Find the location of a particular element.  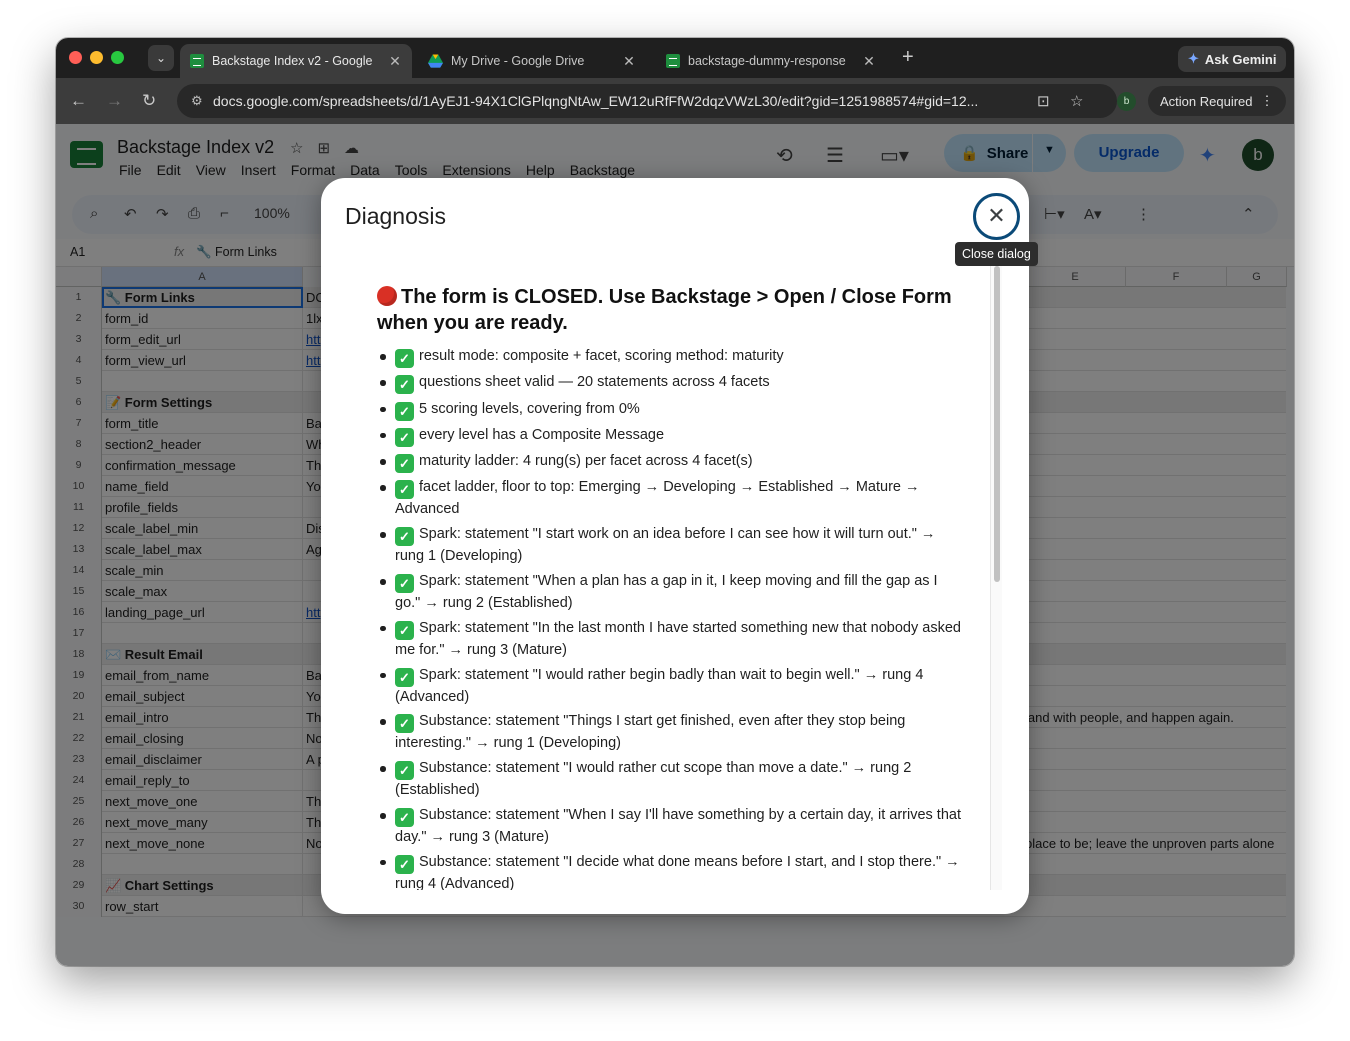

check-text: every level has a Composite Message is located at coordinates (542, 434).